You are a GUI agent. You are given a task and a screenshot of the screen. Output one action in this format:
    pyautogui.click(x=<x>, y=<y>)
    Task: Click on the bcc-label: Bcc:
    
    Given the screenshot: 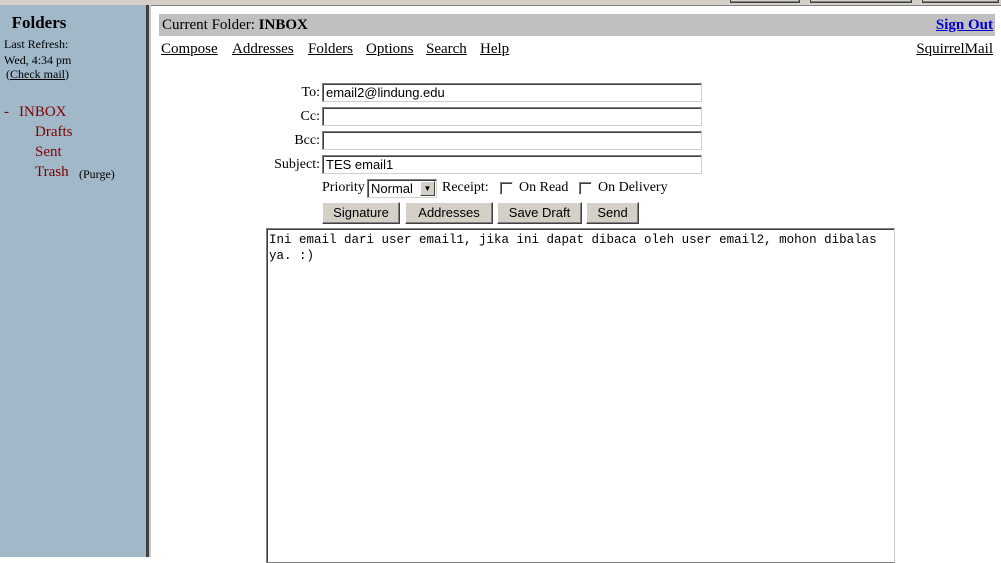 What is the action you would take?
    pyautogui.click(x=307, y=140)
    